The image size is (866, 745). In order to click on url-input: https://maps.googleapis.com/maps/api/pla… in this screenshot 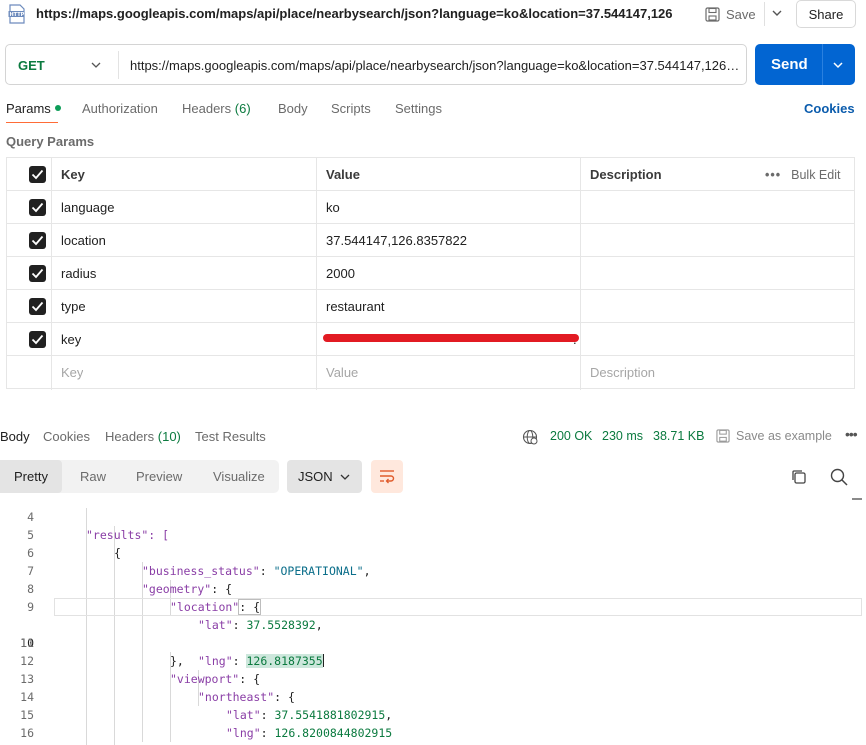, I will do `click(436, 65)`.